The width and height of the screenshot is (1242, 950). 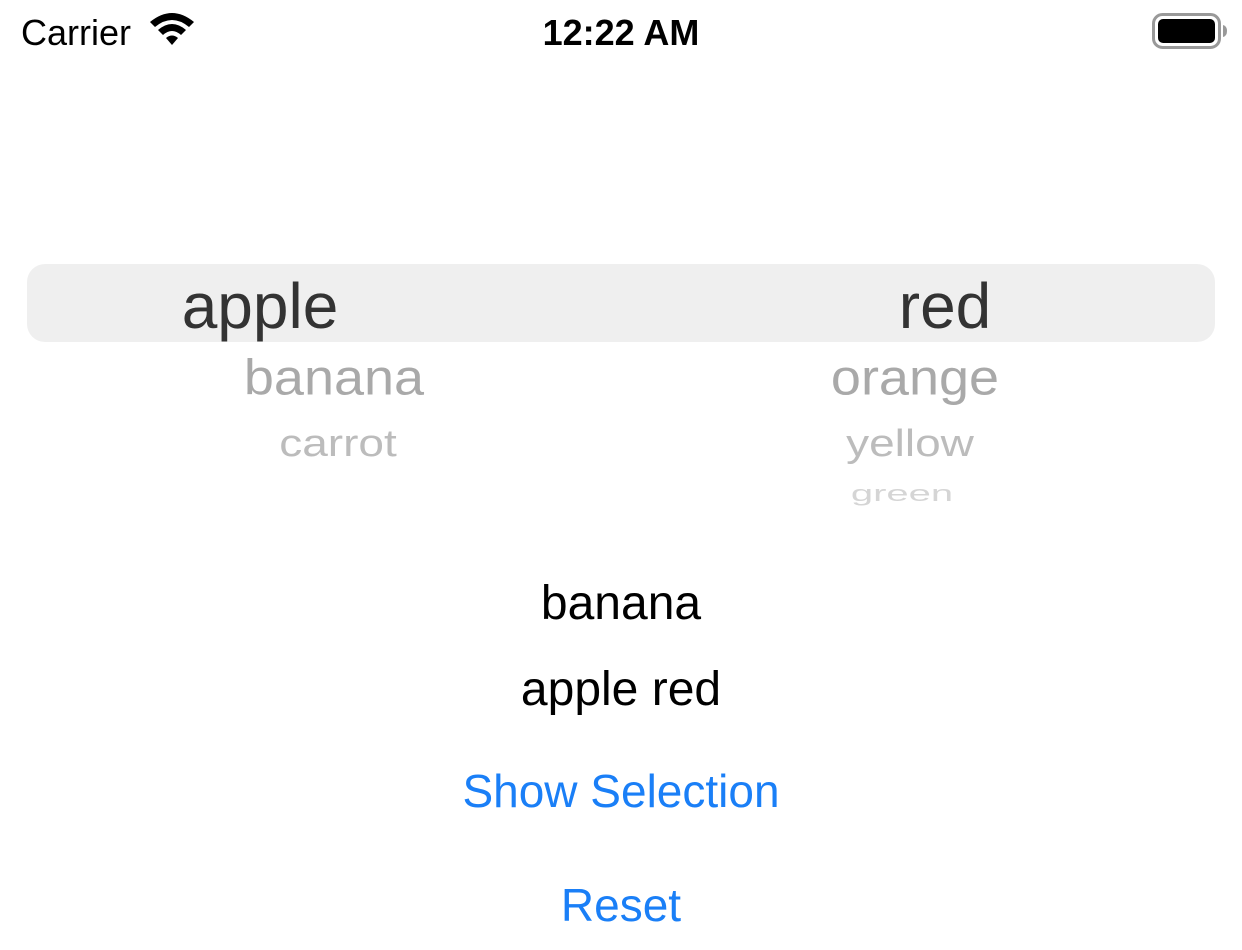 I want to click on picker-row: carrot, so click(x=338, y=443).